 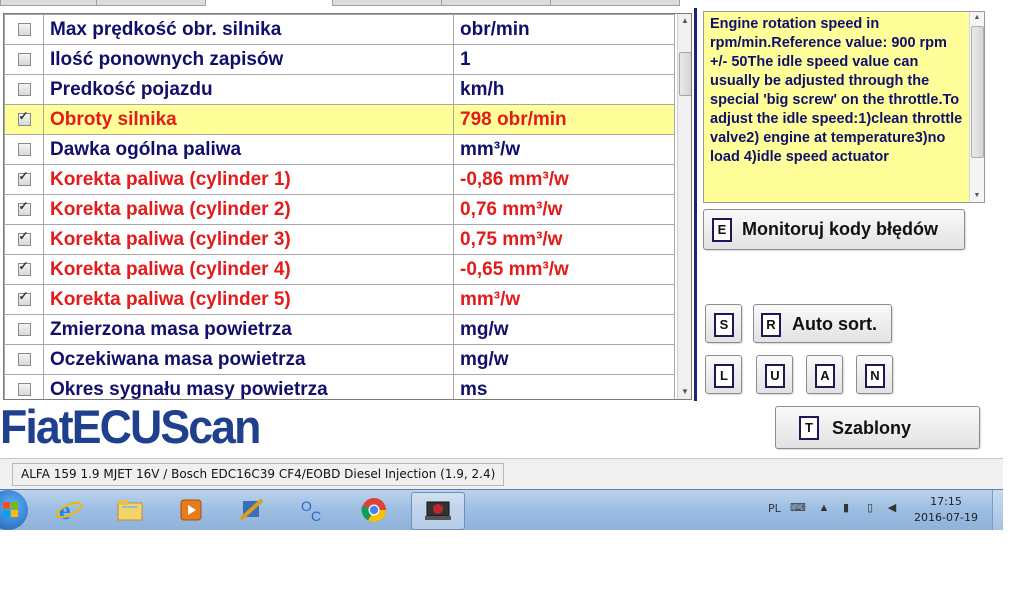 What do you see at coordinates (892, 508) in the screenshot?
I see `volume-icon: ◀` at bounding box center [892, 508].